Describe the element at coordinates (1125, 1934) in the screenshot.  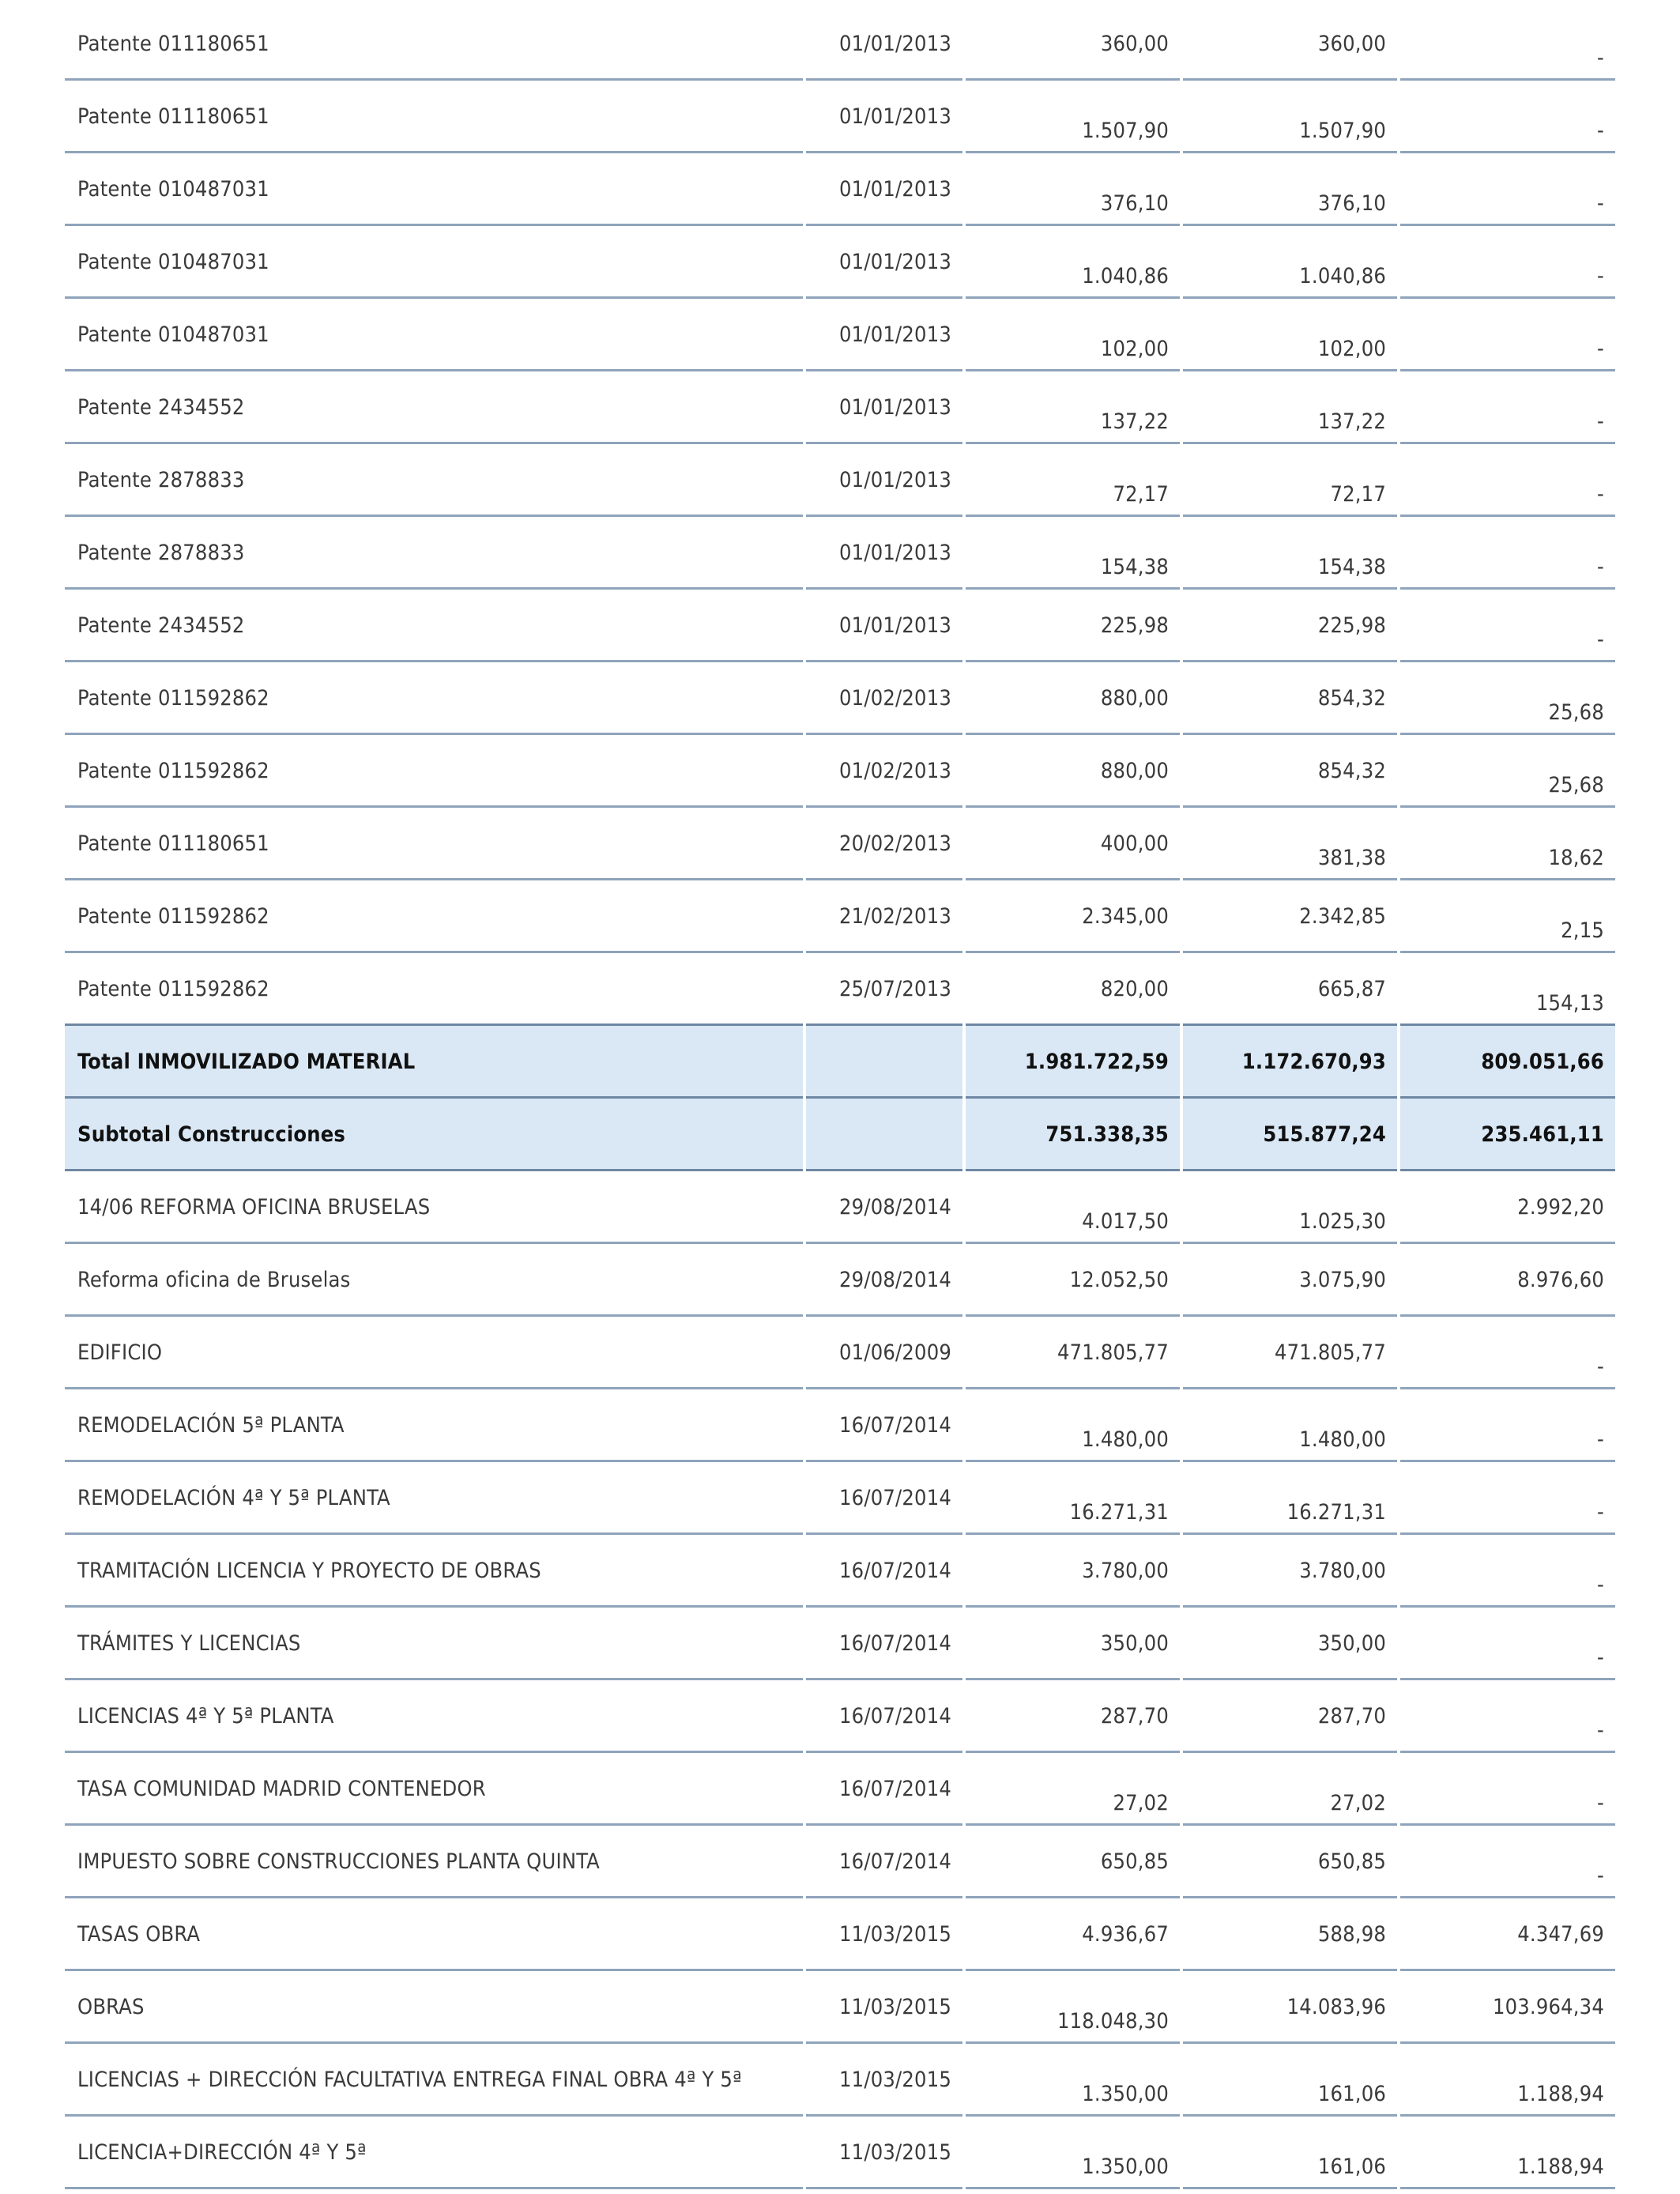
I see `gross-value-text: 4.936,67` at that location.